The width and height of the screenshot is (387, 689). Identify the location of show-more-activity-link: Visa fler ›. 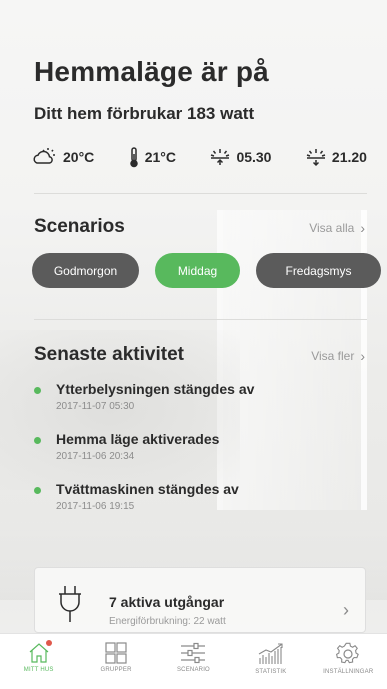
(338, 356).